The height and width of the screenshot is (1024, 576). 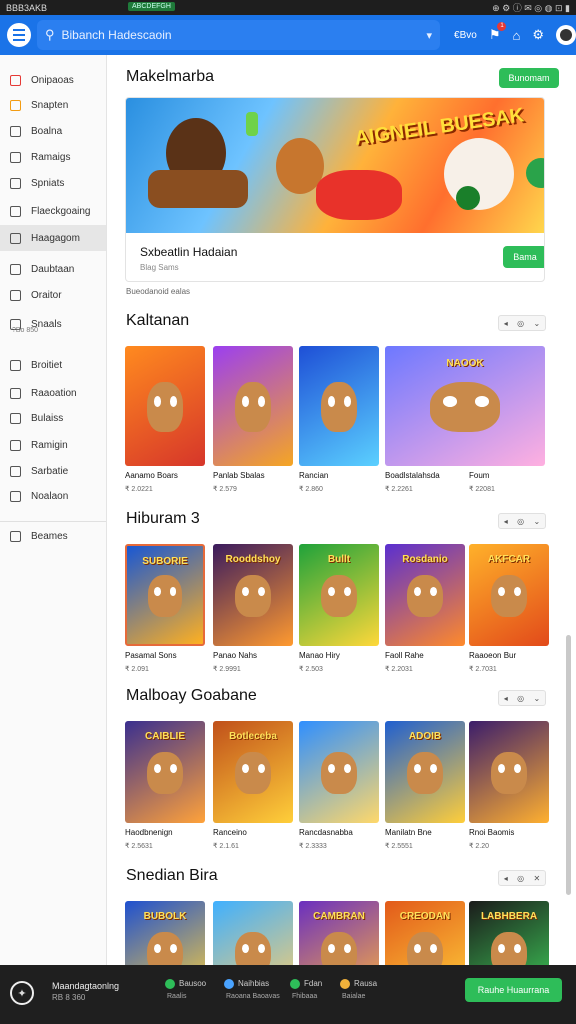 I want to click on sidebar-item: Daubtaan, so click(x=53, y=269).